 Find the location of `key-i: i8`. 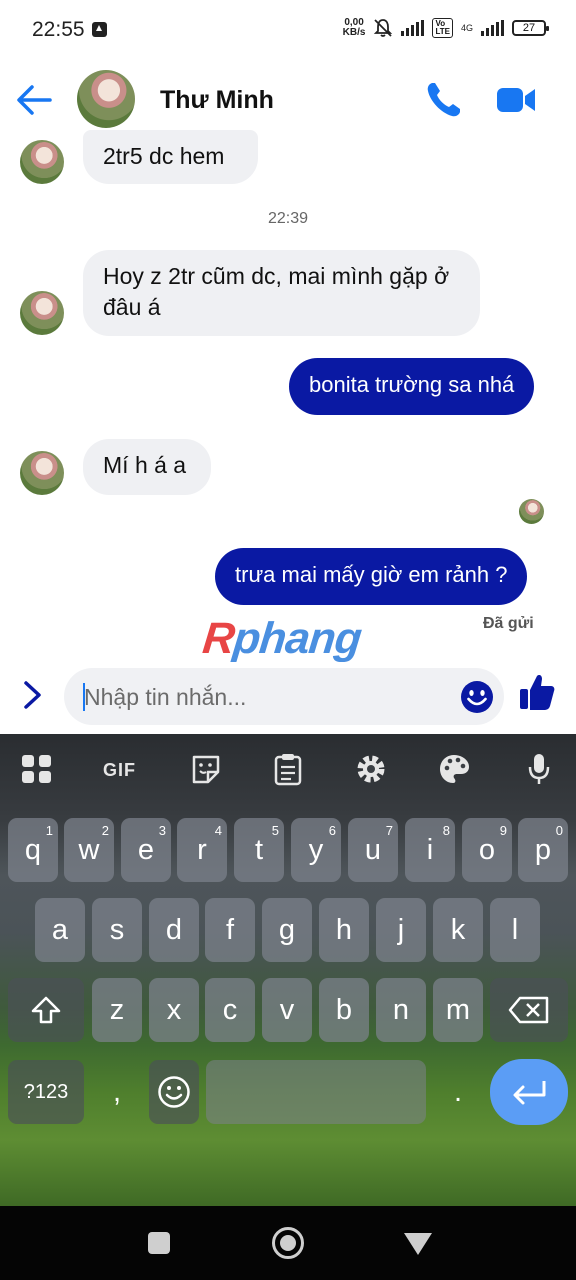

key-i: i8 is located at coordinates (430, 850).